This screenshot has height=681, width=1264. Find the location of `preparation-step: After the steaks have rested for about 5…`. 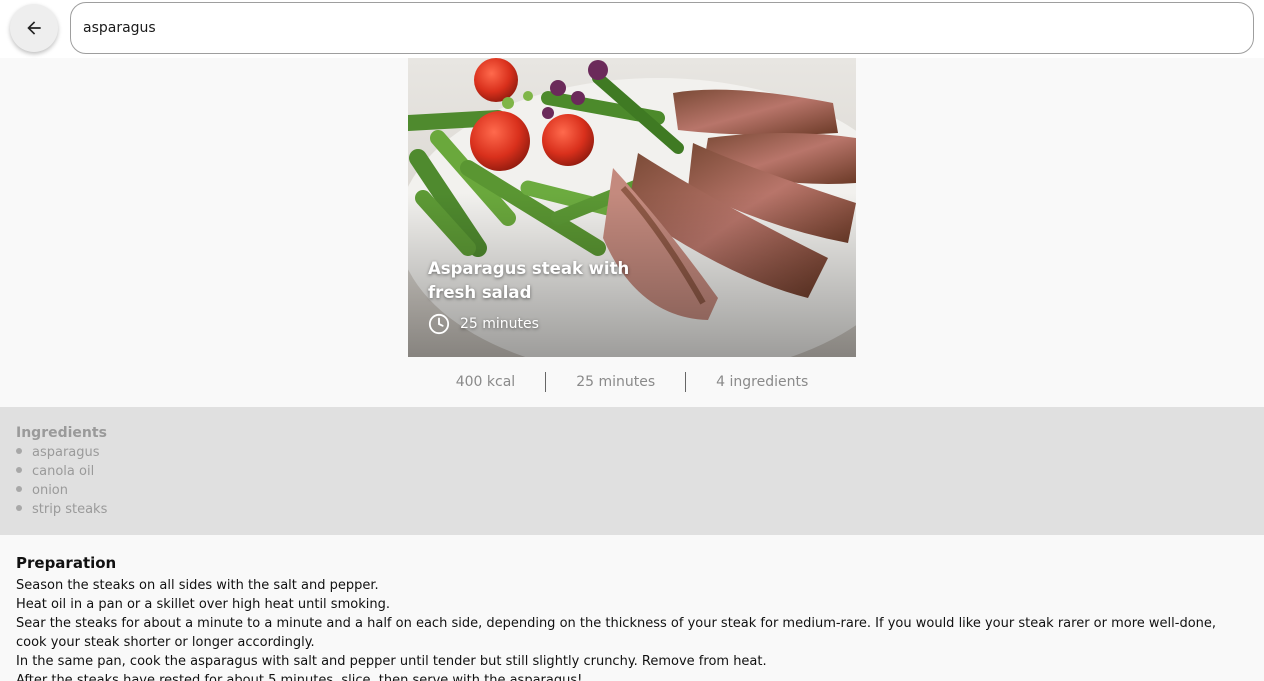

preparation-step: After the steaks have rested for about 5… is located at coordinates (299, 677).